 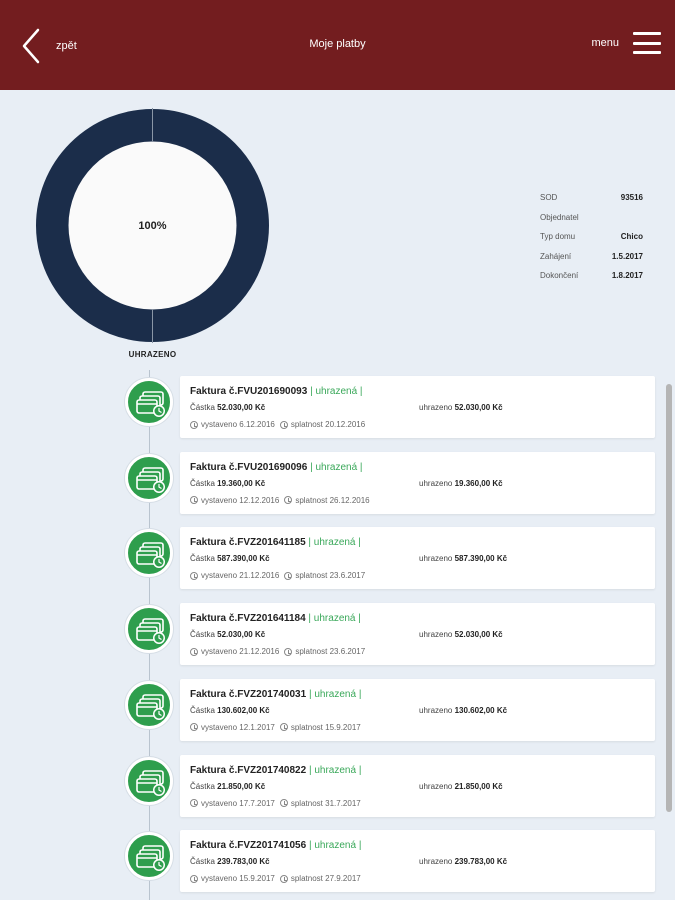 I want to click on donut-percent: 100%, so click(x=152, y=226).